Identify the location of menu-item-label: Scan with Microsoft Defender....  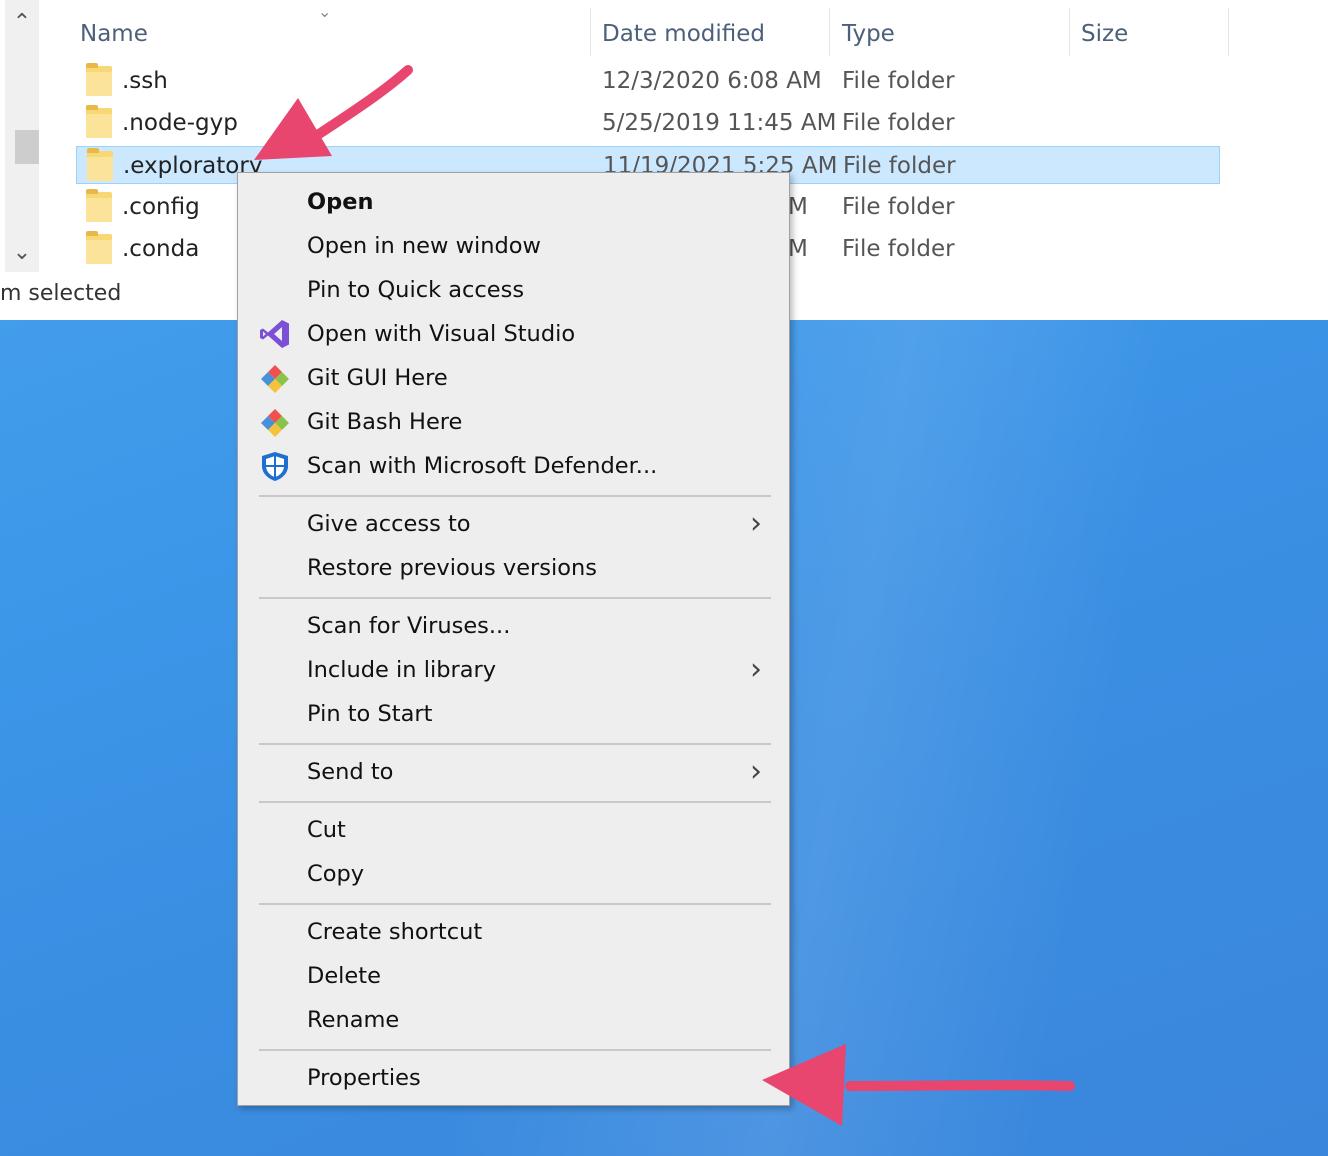
(482, 466).